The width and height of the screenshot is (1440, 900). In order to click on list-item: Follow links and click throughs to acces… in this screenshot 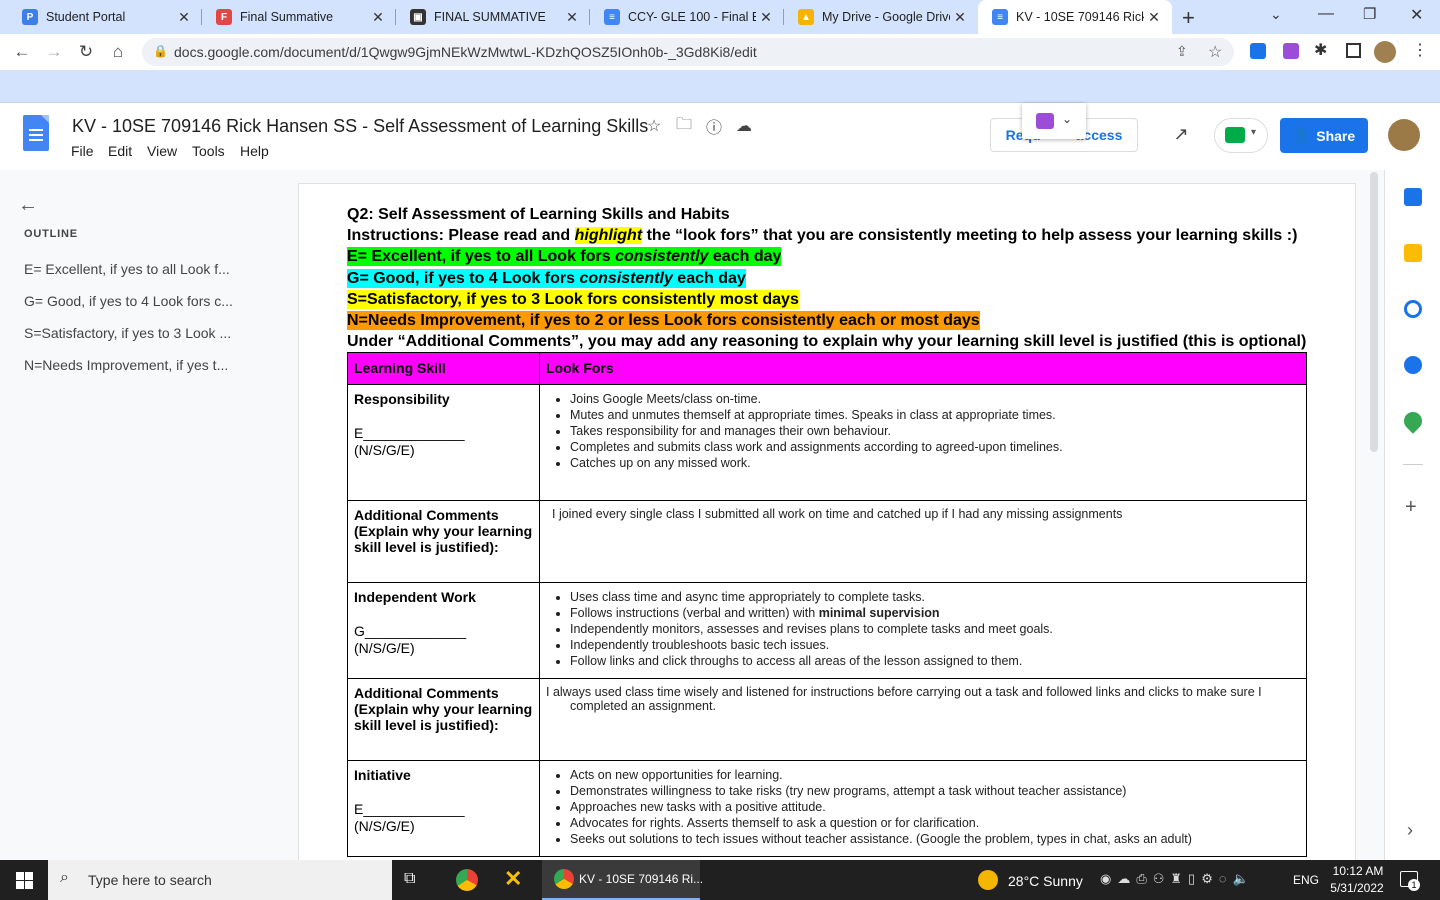, I will do `click(935, 661)`.